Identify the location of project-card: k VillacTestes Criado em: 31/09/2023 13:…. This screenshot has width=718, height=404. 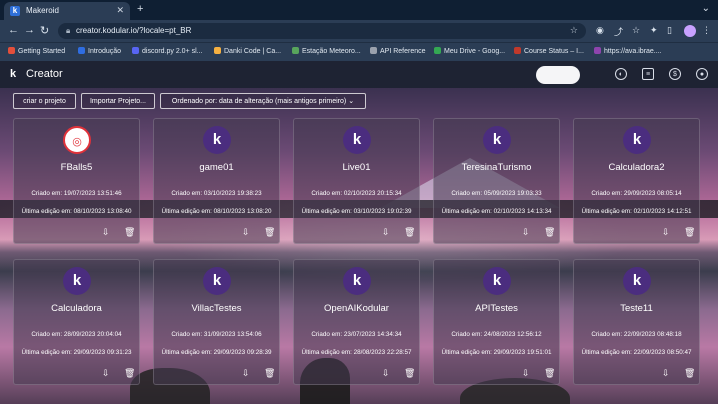
(216, 322).